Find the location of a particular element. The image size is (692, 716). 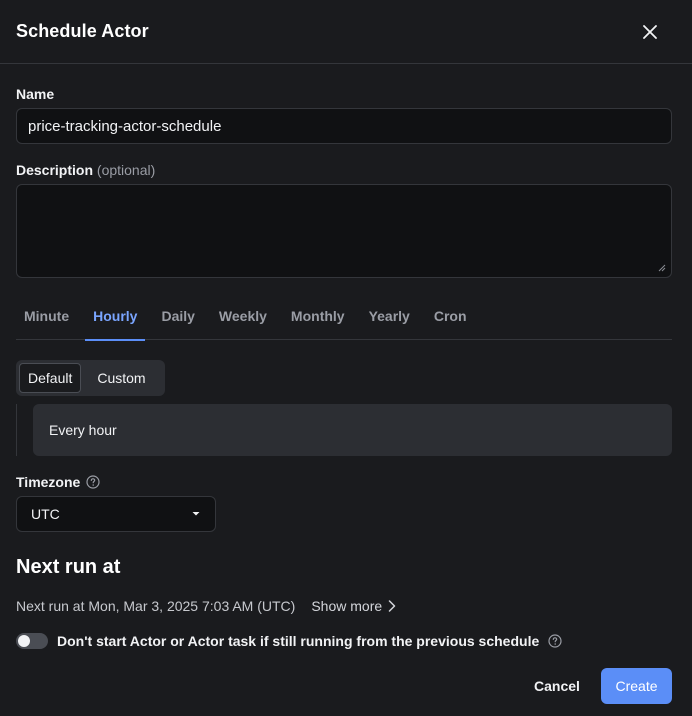

mode-segmented-control: Default Custom is located at coordinates (90, 378).